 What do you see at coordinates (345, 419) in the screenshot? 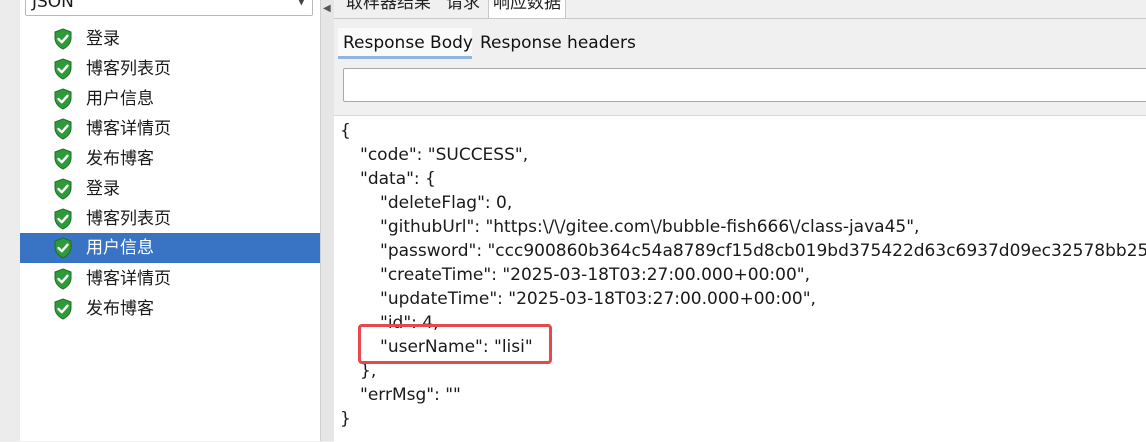
I see `json-line: }` at bounding box center [345, 419].